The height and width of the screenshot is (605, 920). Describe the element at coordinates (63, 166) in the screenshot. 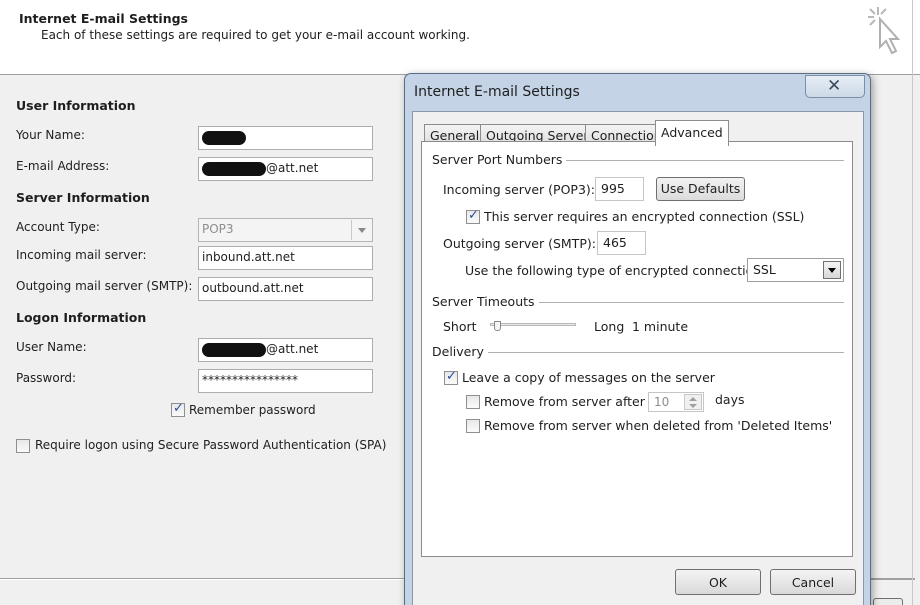

I see `email-address-label: E-mail Address:` at that location.